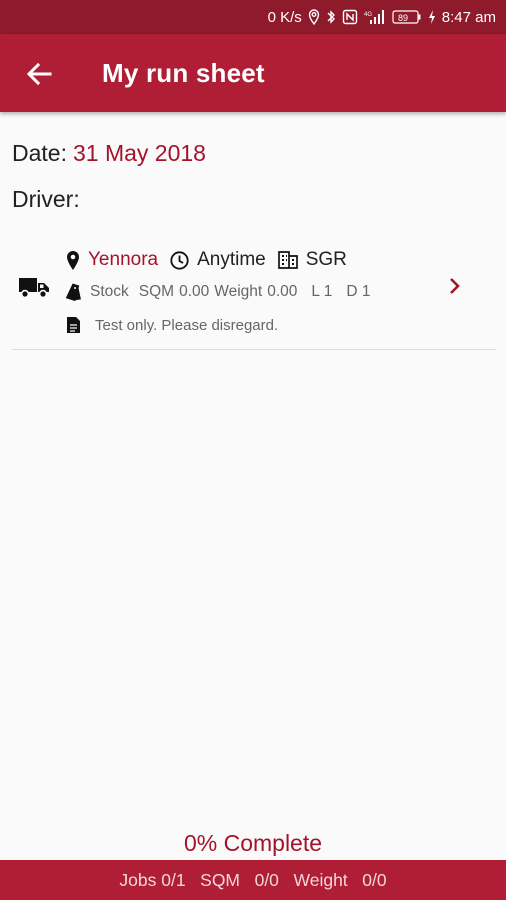  What do you see at coordinates (253, 17) in the screenshot?
I see `status-bar: 0 K/s 4G 89 8:47 am` at bounding box center [253, 17].